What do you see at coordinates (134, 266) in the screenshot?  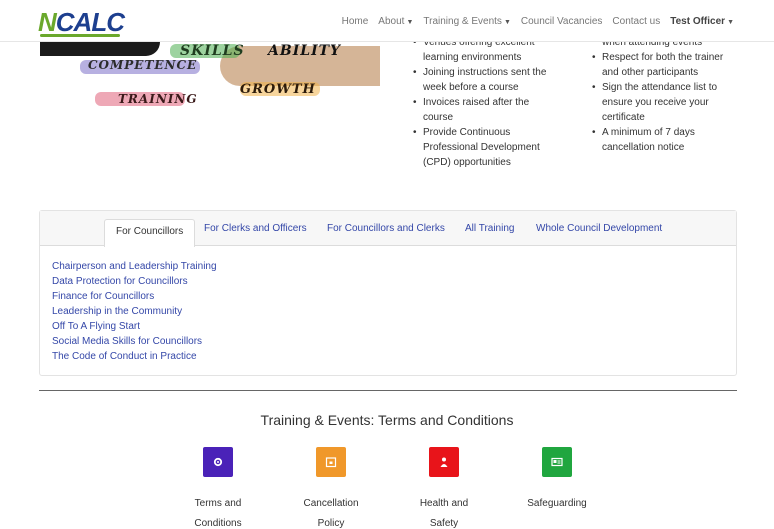 I see `course-link: Chairperson and Leadership Training` at bounding box center [134, 266].